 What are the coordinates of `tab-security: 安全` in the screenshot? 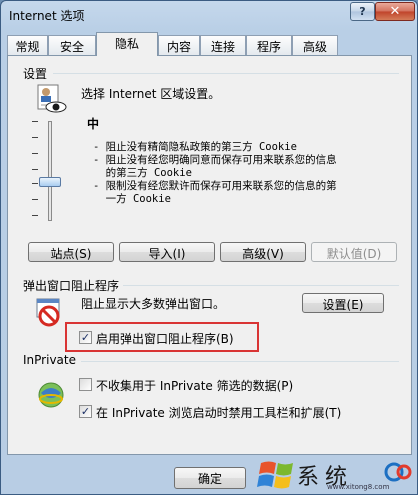 It's located at (72, 45).